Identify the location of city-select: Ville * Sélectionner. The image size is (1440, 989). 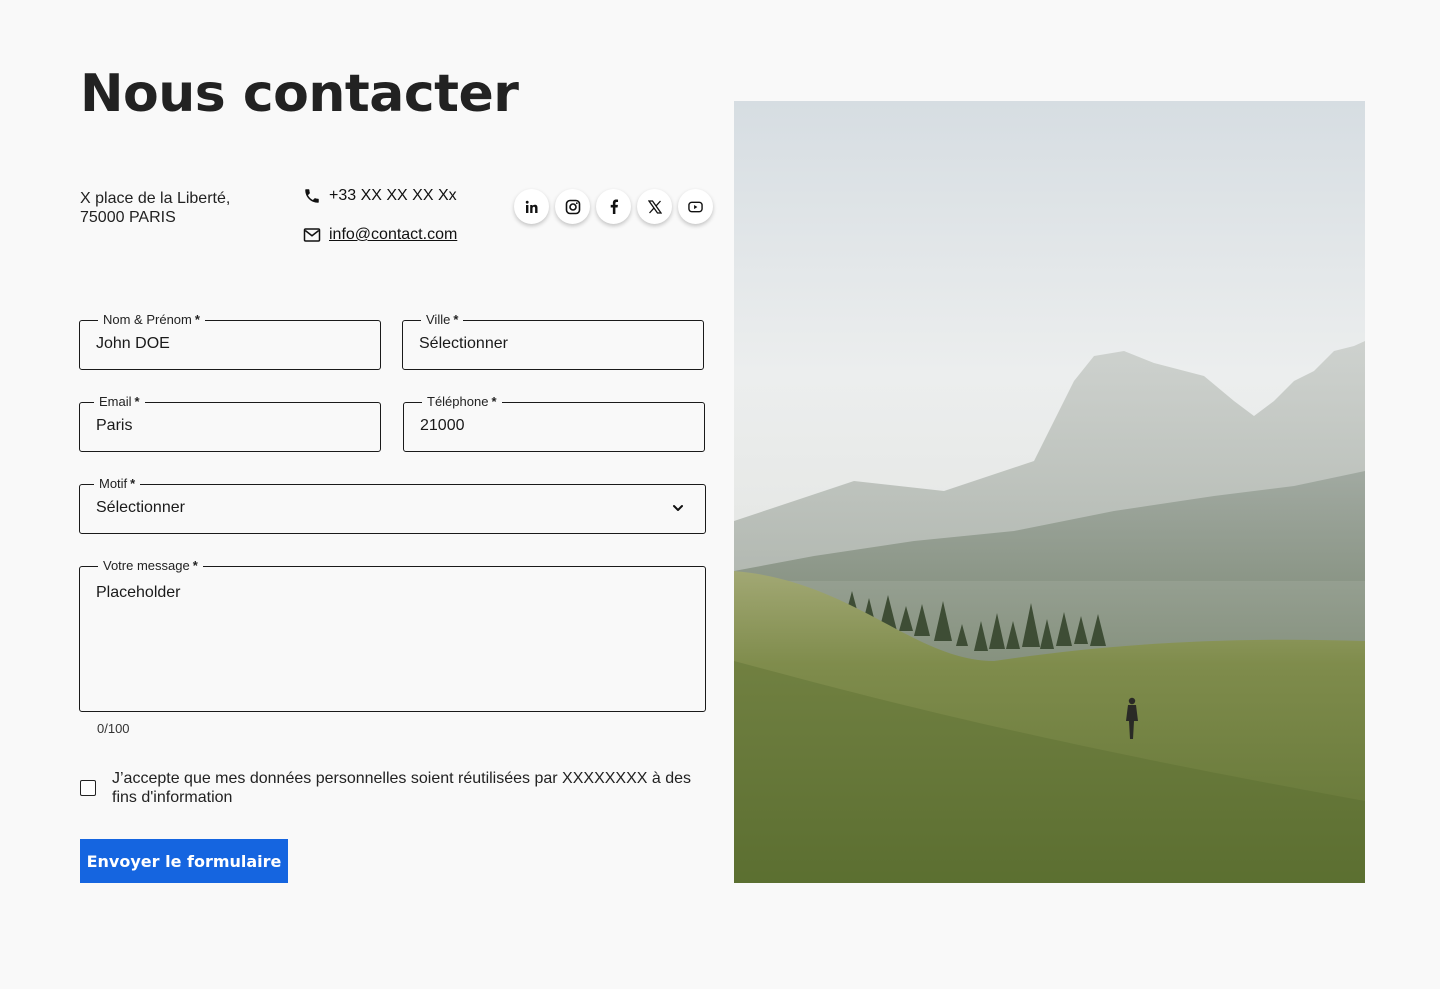
(553, 341).